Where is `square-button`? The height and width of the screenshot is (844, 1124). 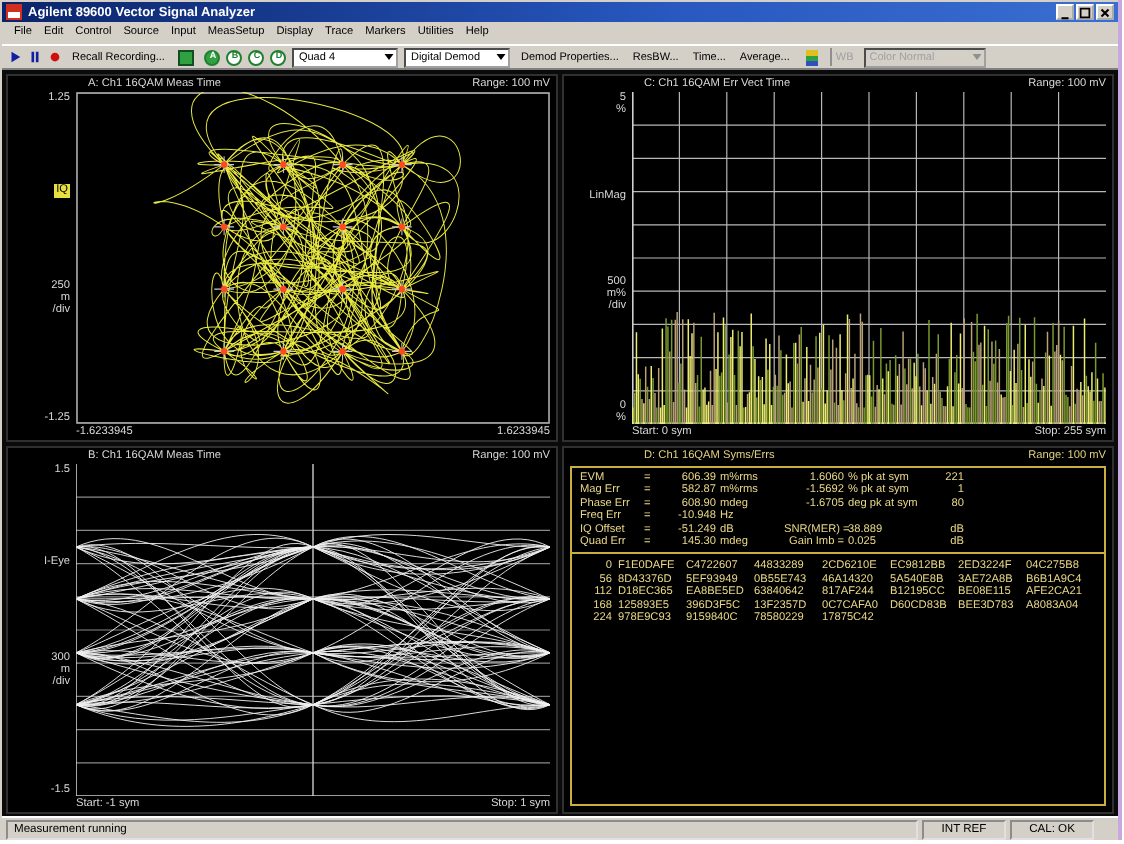 square-button is located at coordinates (186, 57).